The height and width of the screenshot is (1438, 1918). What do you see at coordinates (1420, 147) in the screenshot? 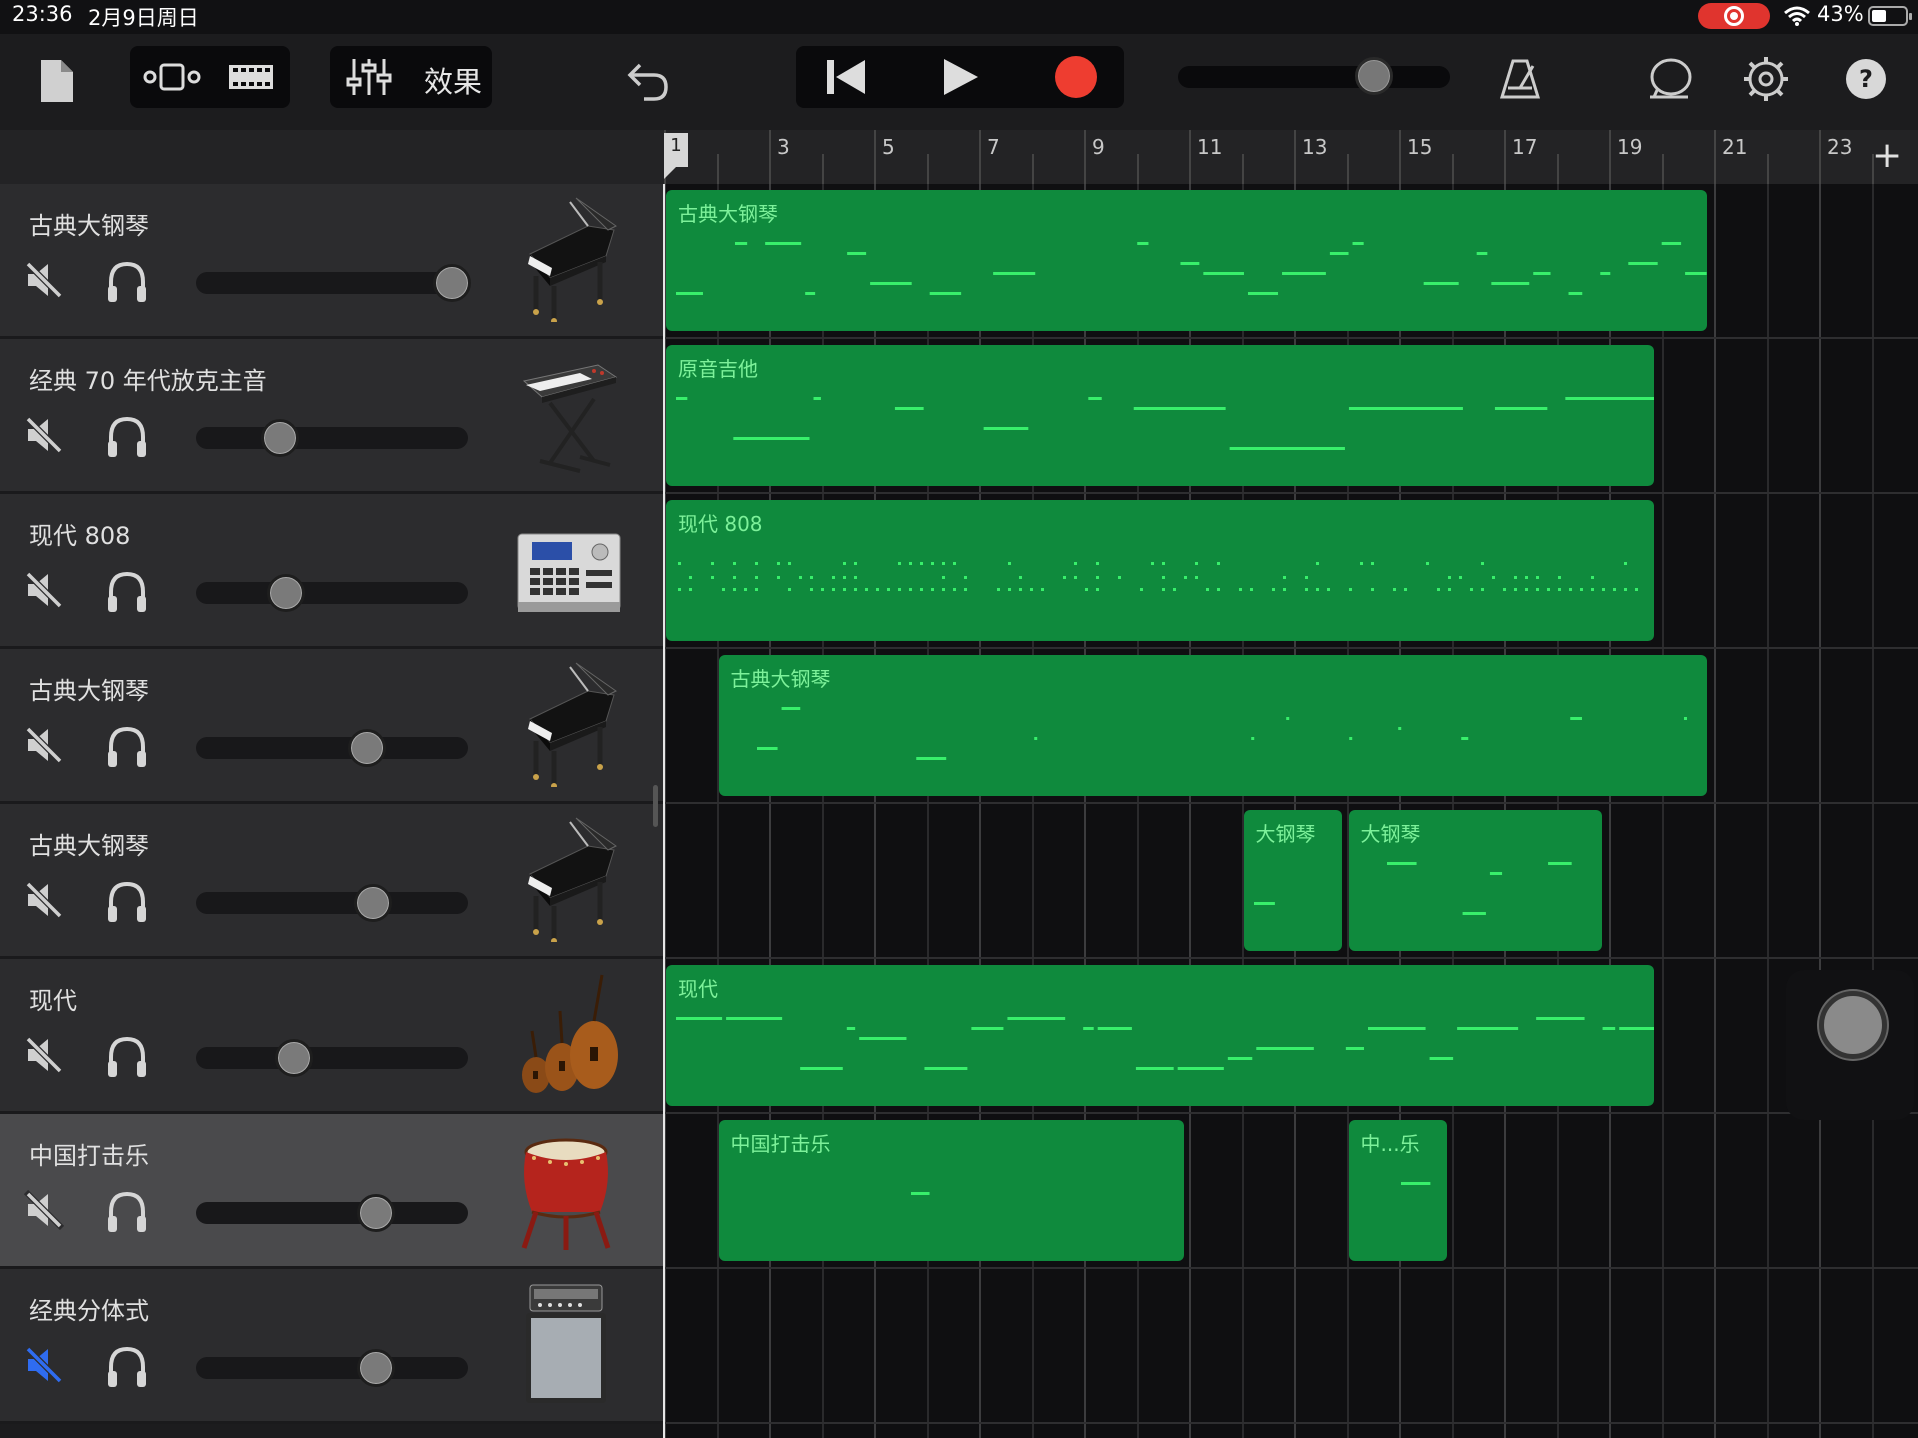
I see `ruler-number: 15` at bounding box center [1420, 147].